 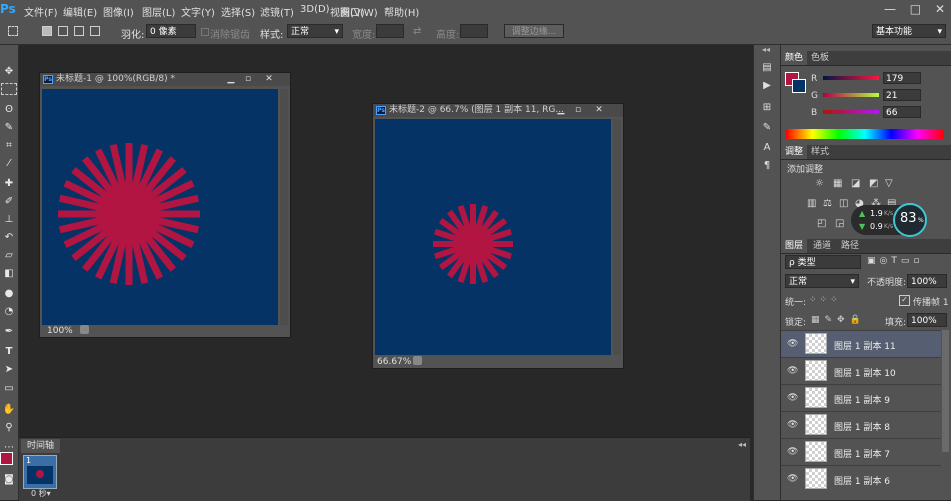 I want to click on history-brush-tool-icon: ↶, so click(x=9, y=238).